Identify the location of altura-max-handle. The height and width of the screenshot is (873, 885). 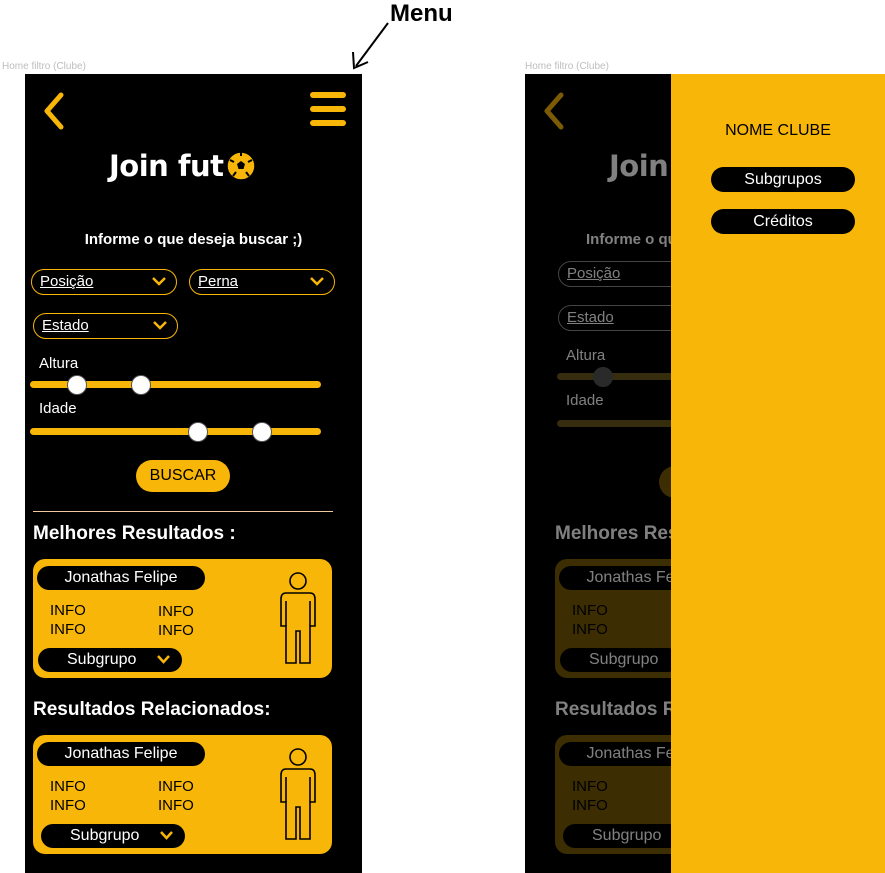
(141, 385).